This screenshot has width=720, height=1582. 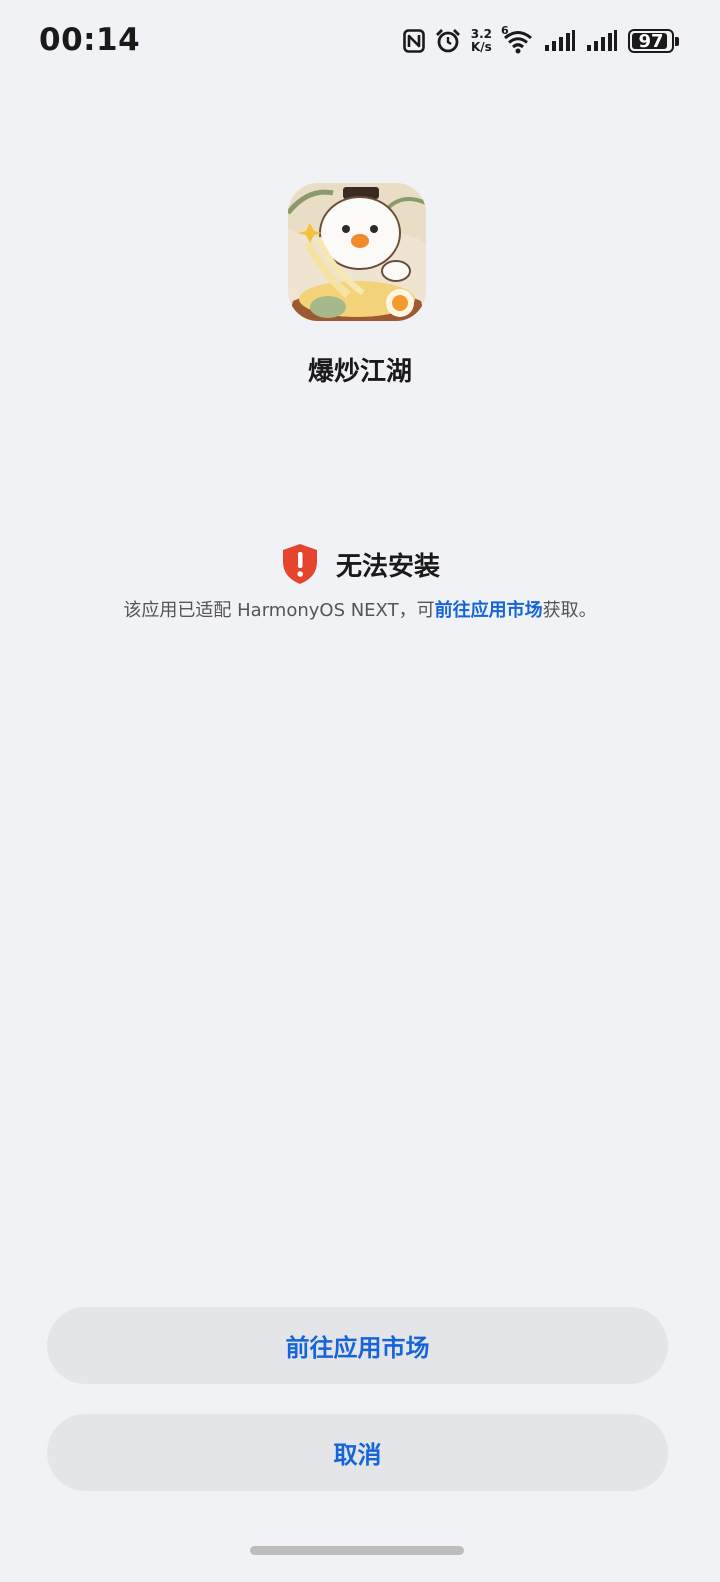 What do you see at coordinates (360, 40) in the screenshot?
I see `status-bar: 00:14 3.2 K/s 6 97` at bounding box center [360, 40].